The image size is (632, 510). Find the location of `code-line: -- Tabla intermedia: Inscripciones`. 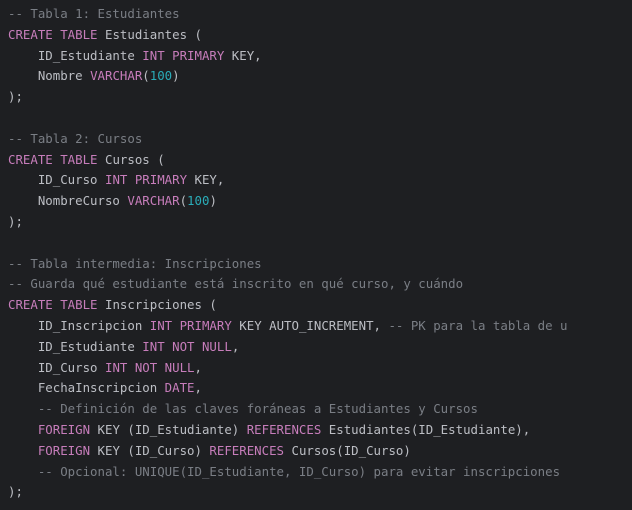

code-line: -- Tabla intermedia: Inscripciones is located at coordinates (316, 264).